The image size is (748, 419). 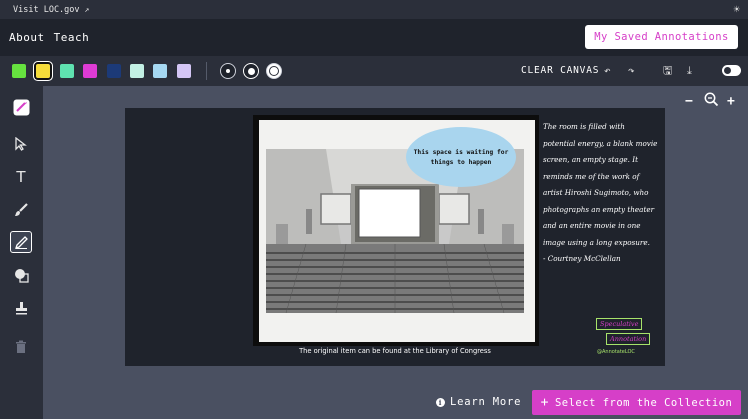 I want to click on paintbrush-icon, so click(x=21, y=210).